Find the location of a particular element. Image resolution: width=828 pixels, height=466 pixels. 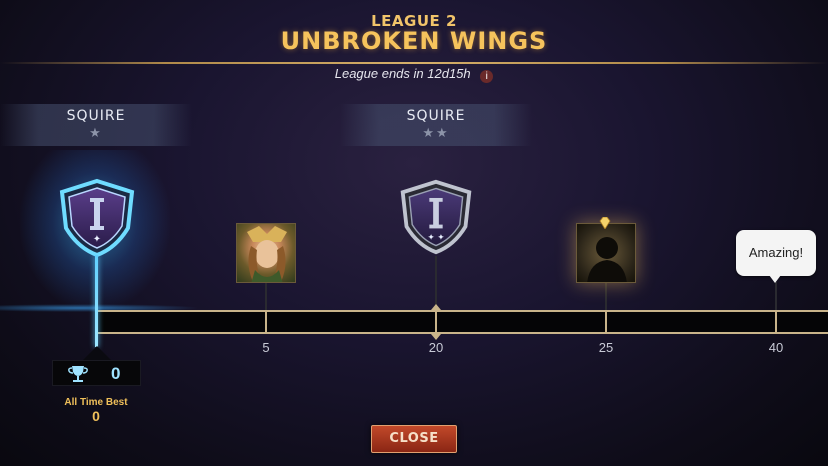

progress-track is located at coordinates (462, 322).